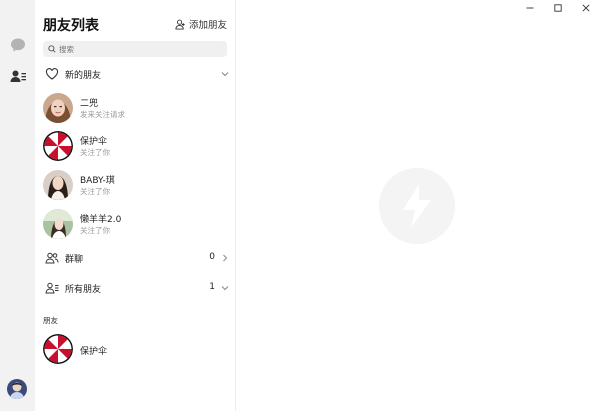  Describe the element at coordinates (71, 26) in the screenshot. I see `page-title: 朋友列表` at that location.